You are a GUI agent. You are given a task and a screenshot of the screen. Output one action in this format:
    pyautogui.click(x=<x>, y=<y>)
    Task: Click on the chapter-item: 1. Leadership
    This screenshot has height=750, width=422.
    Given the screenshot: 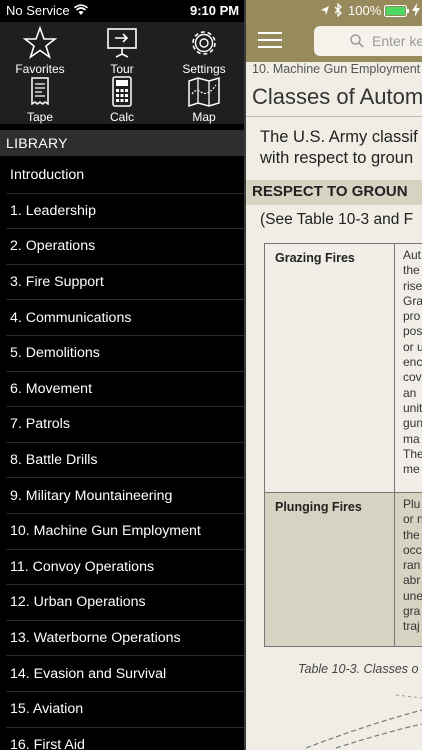 What is the action you would take?
    pyautogui.click(x=125, y=212)
    